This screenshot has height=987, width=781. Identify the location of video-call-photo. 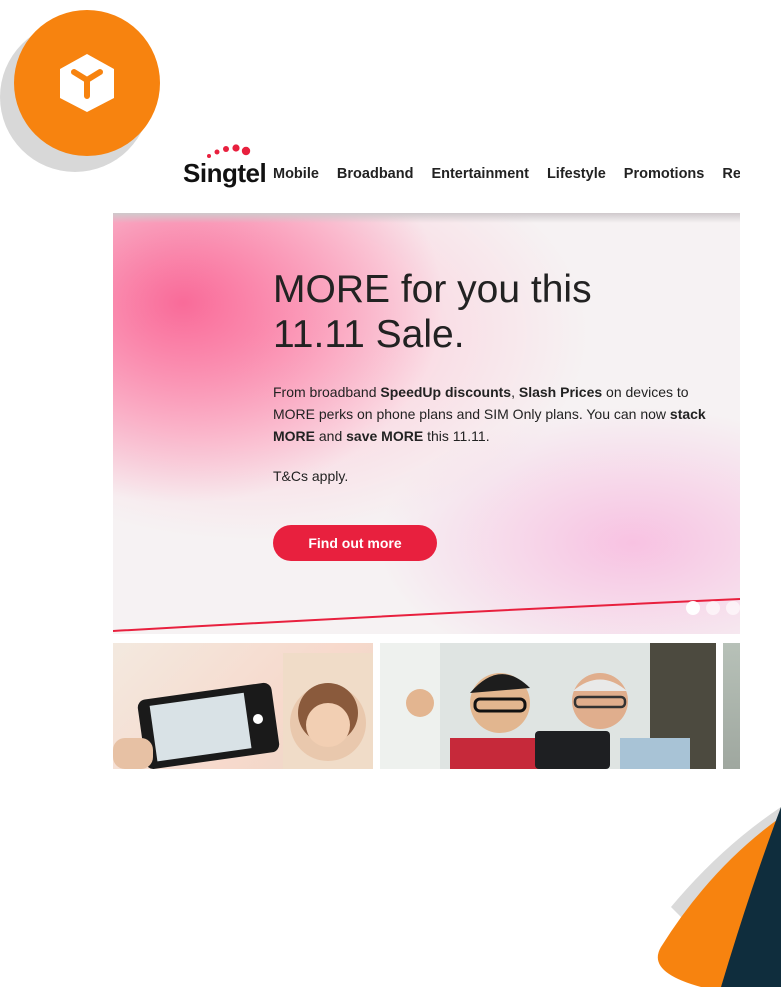
(548, 706).